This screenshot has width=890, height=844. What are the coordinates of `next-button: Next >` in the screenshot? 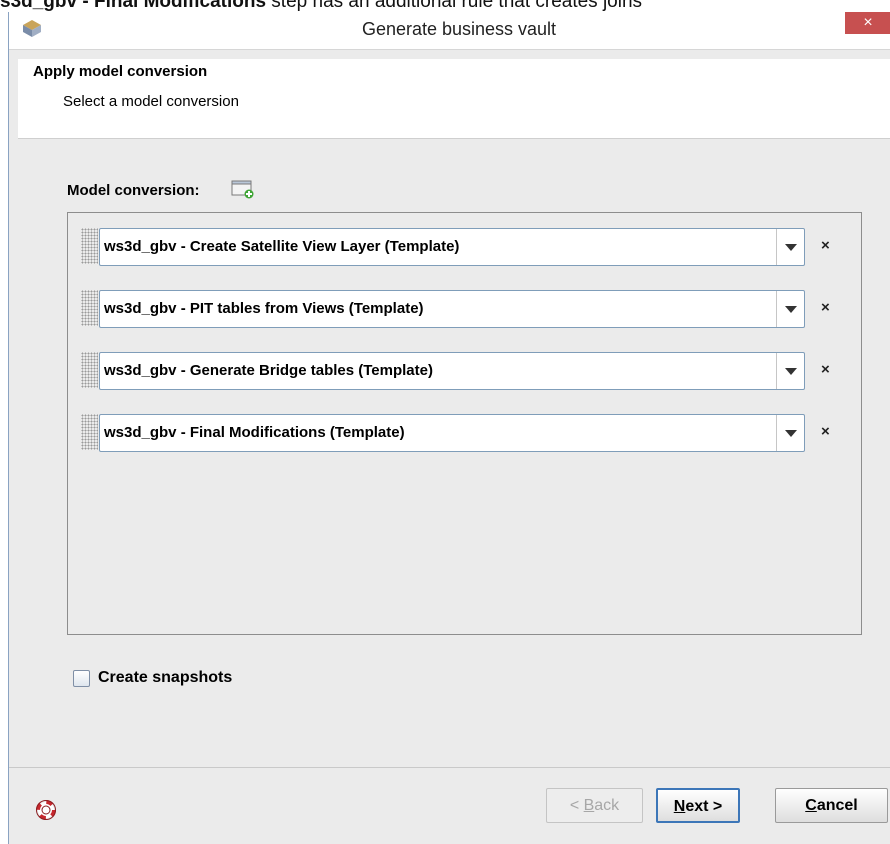 It's located at (698, 805).